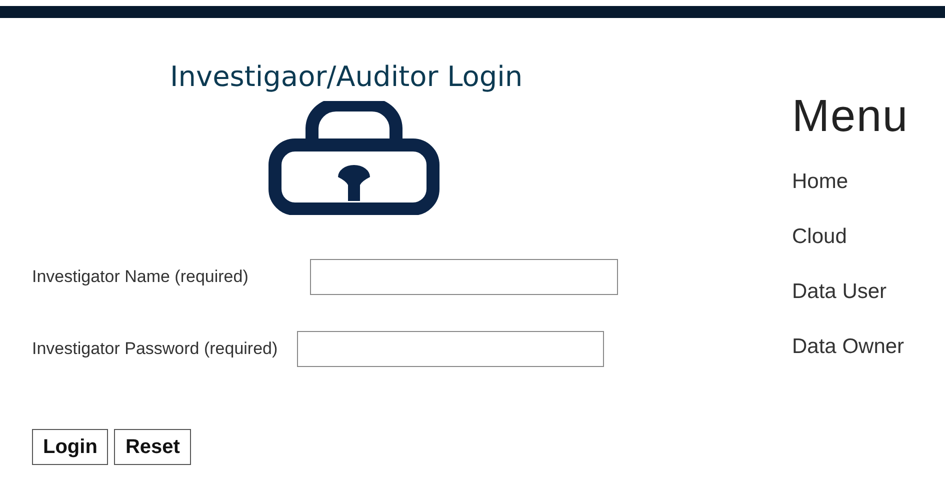 This screenshot has height=481, width=945. I want to click on menu-title: Menu, so click(850, 116).